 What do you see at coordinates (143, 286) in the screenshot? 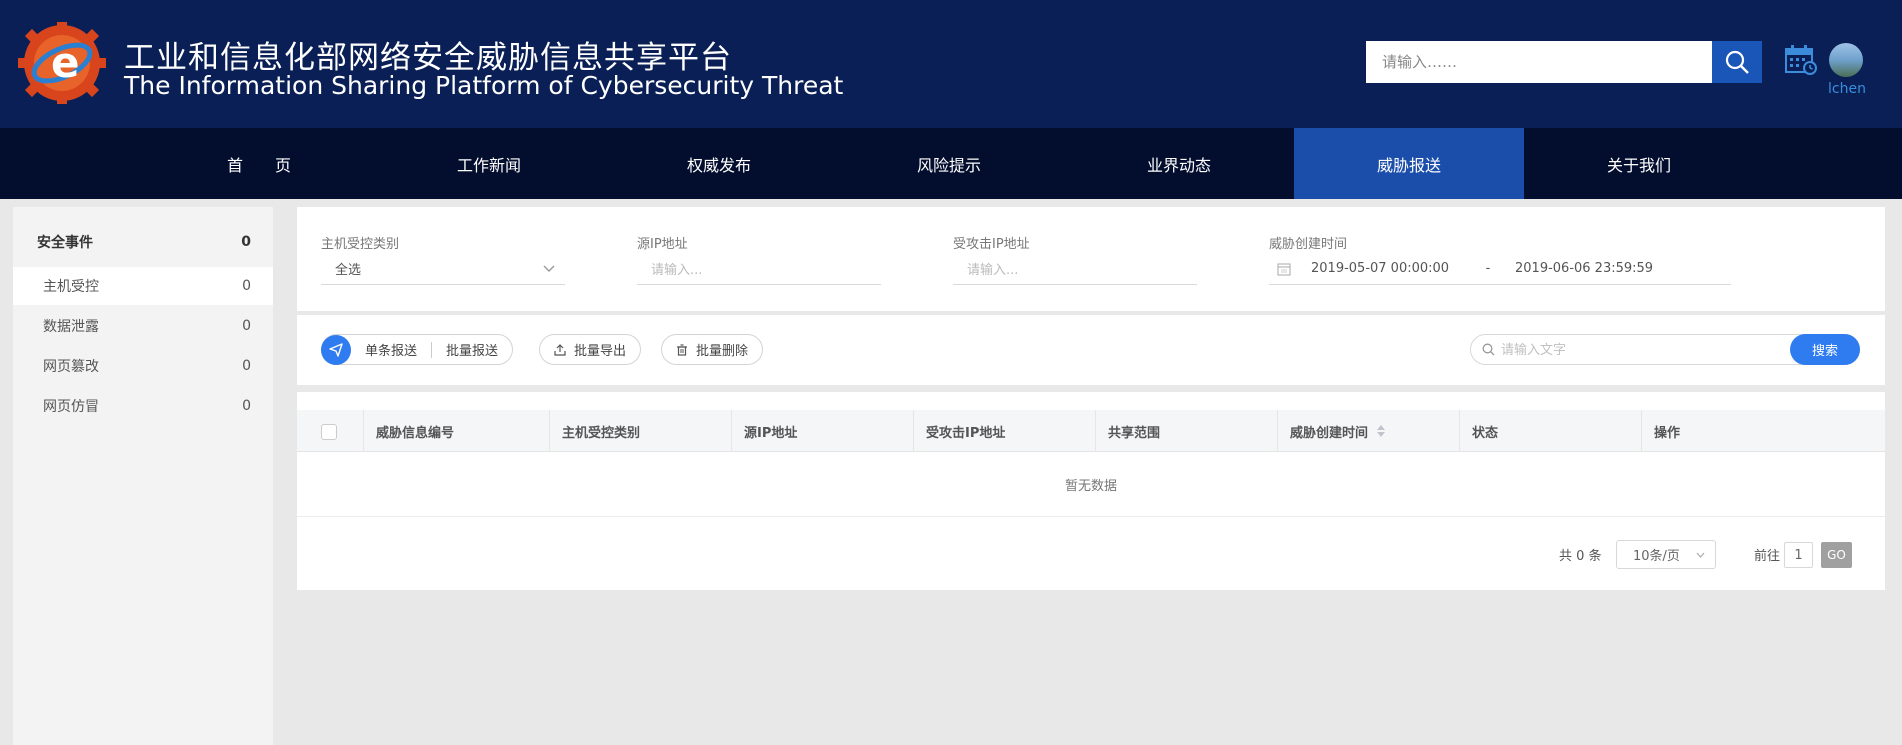
I see `sidebar-item-host-controlled: 主机受控 0` at bounding box center [143, 286].